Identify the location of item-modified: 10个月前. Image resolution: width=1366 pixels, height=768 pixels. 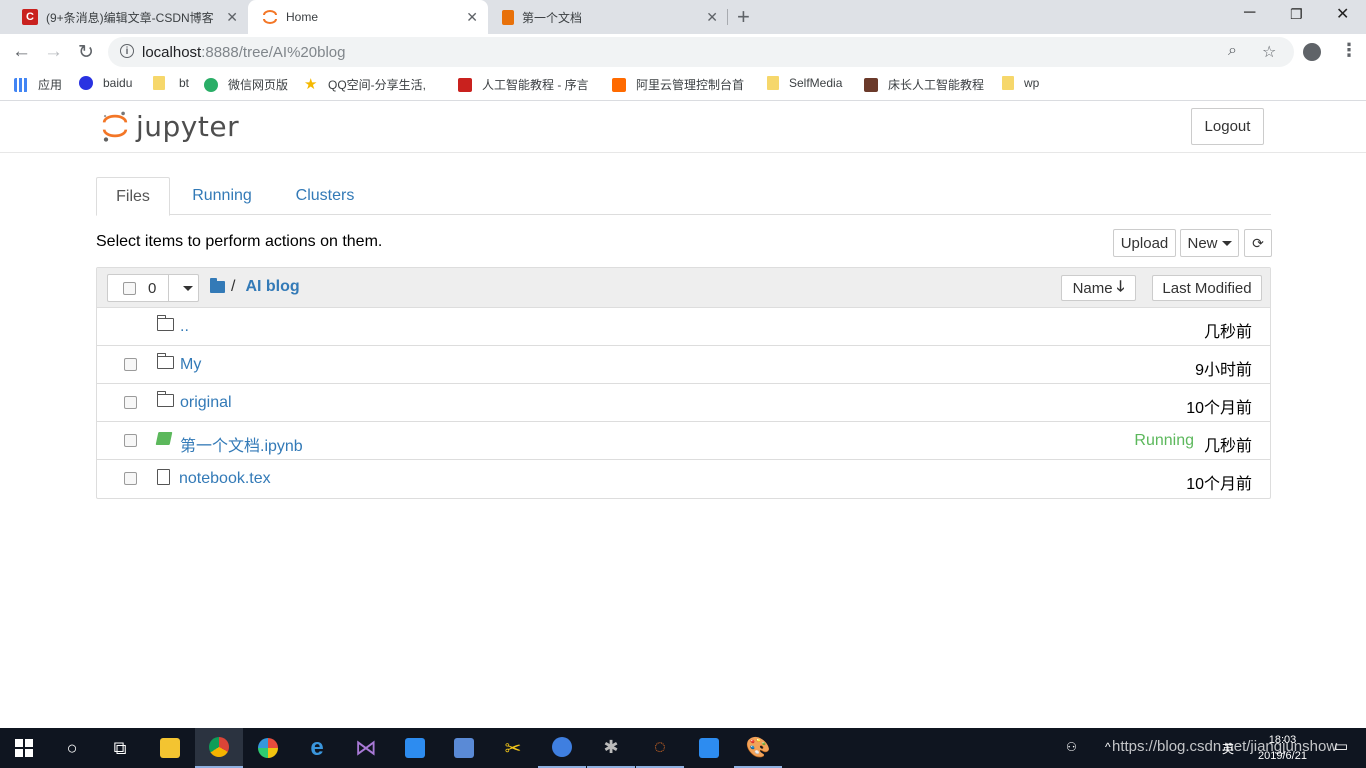
(1219, 484).